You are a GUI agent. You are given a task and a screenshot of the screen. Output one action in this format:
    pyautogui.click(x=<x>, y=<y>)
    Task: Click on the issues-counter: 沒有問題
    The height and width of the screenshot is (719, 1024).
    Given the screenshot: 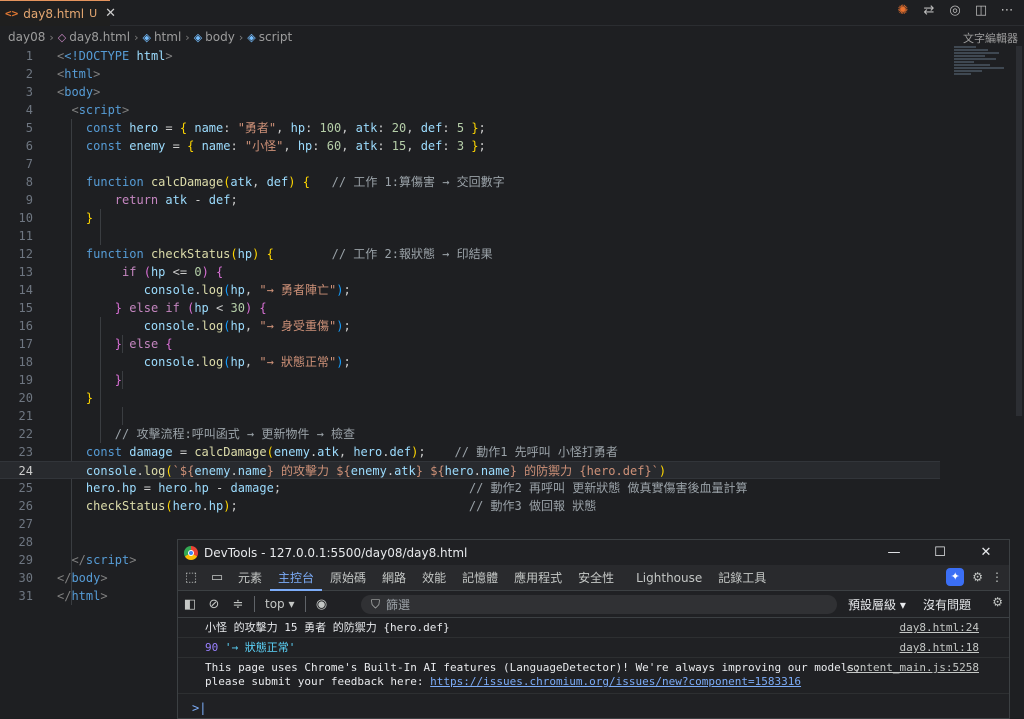 What is the action you would take?
    pyautogui.click(x=947, y=604)
    